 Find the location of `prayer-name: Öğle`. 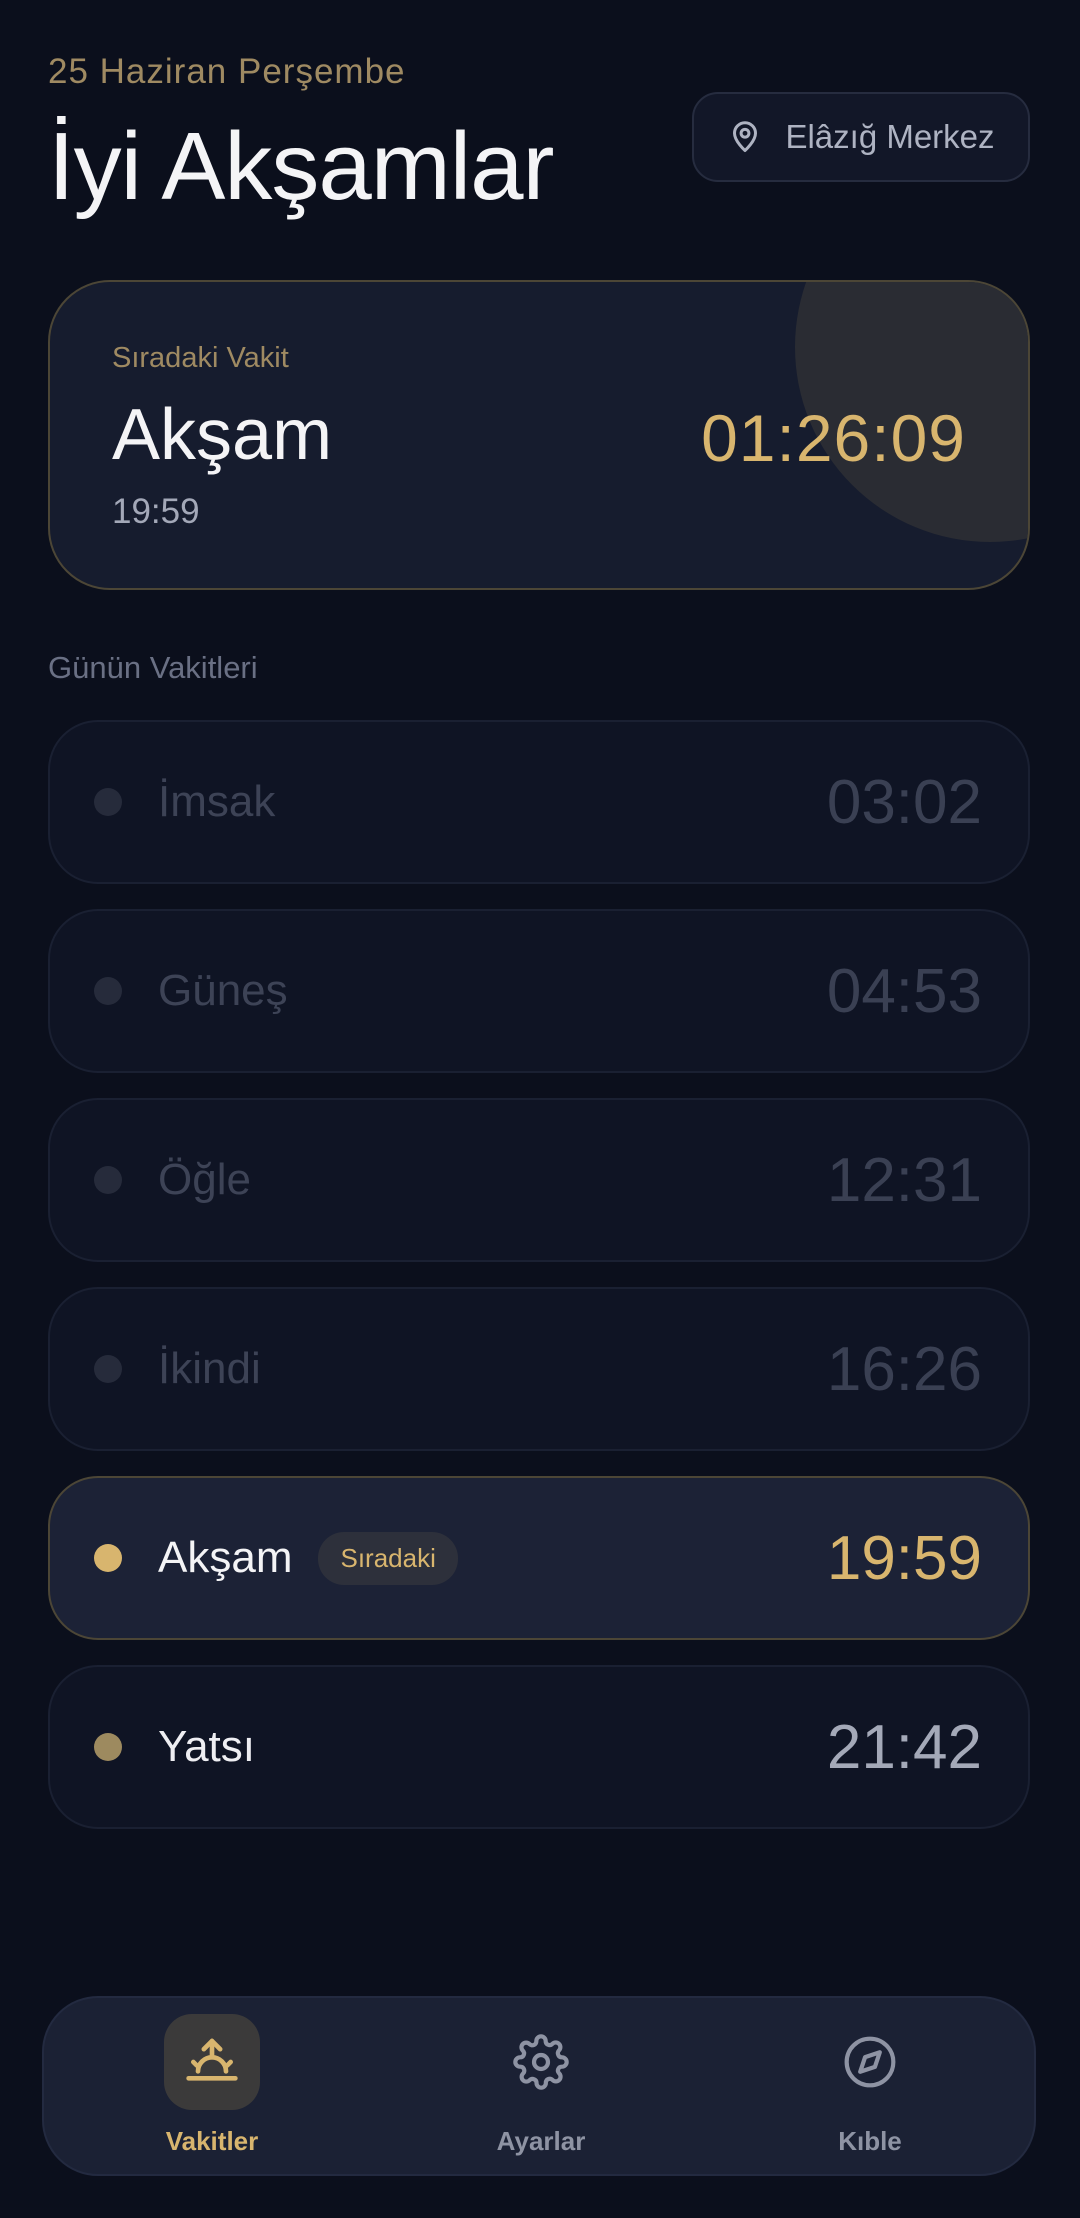

prayer-name: Öğle is located at coordinates (204, 1179).